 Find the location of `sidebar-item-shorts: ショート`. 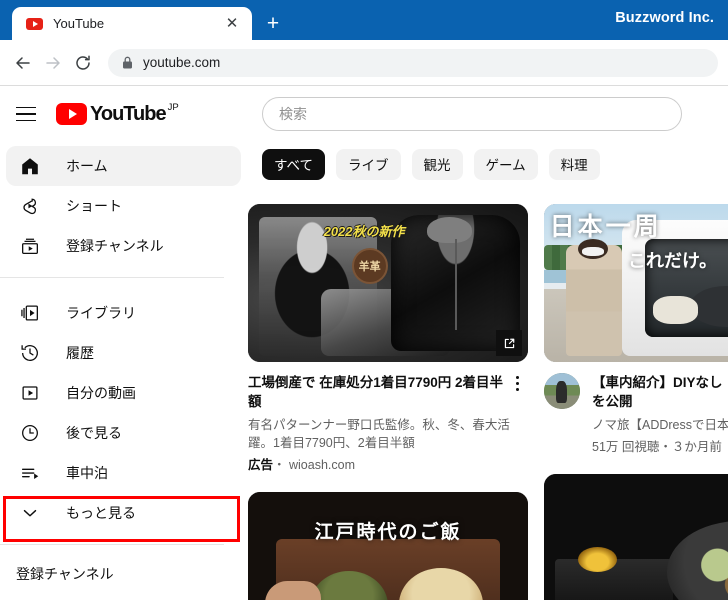

sidebar-item-shorts: ショート is located at coordinates (123, 206).